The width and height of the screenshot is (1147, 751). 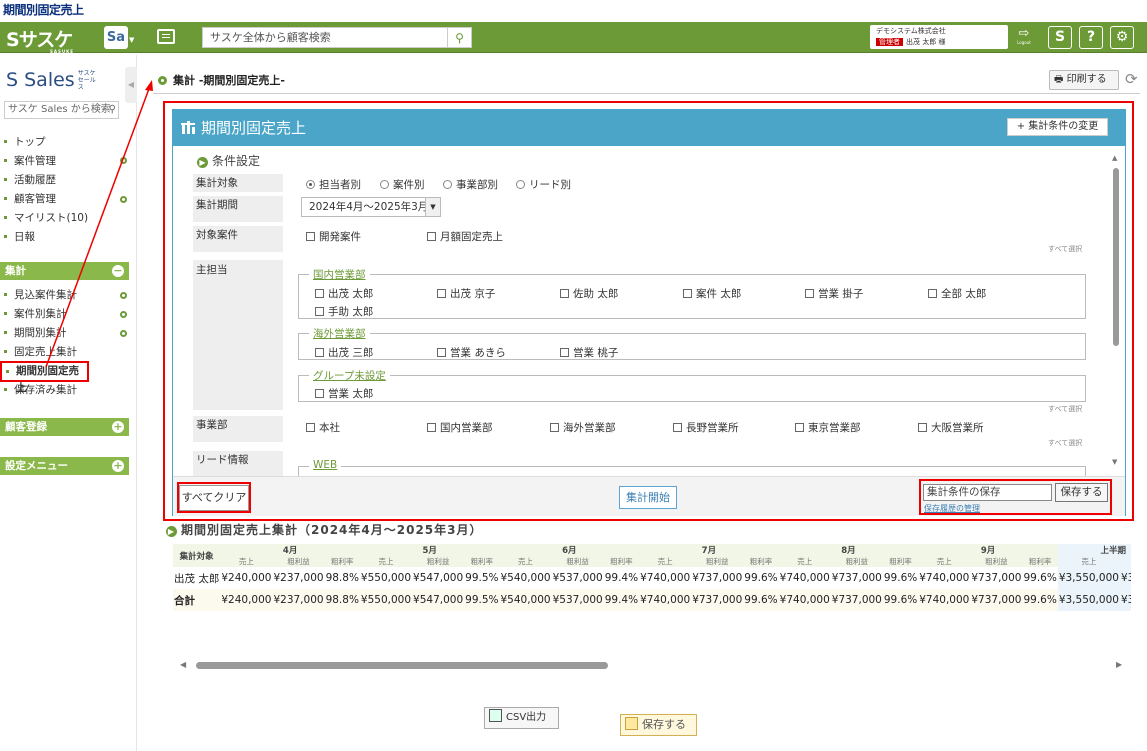 What do you see at coordinates (1114, 158) in the screenshot?
I see `scroll-up-icon: ▲` at bounding box center [1114, 158].